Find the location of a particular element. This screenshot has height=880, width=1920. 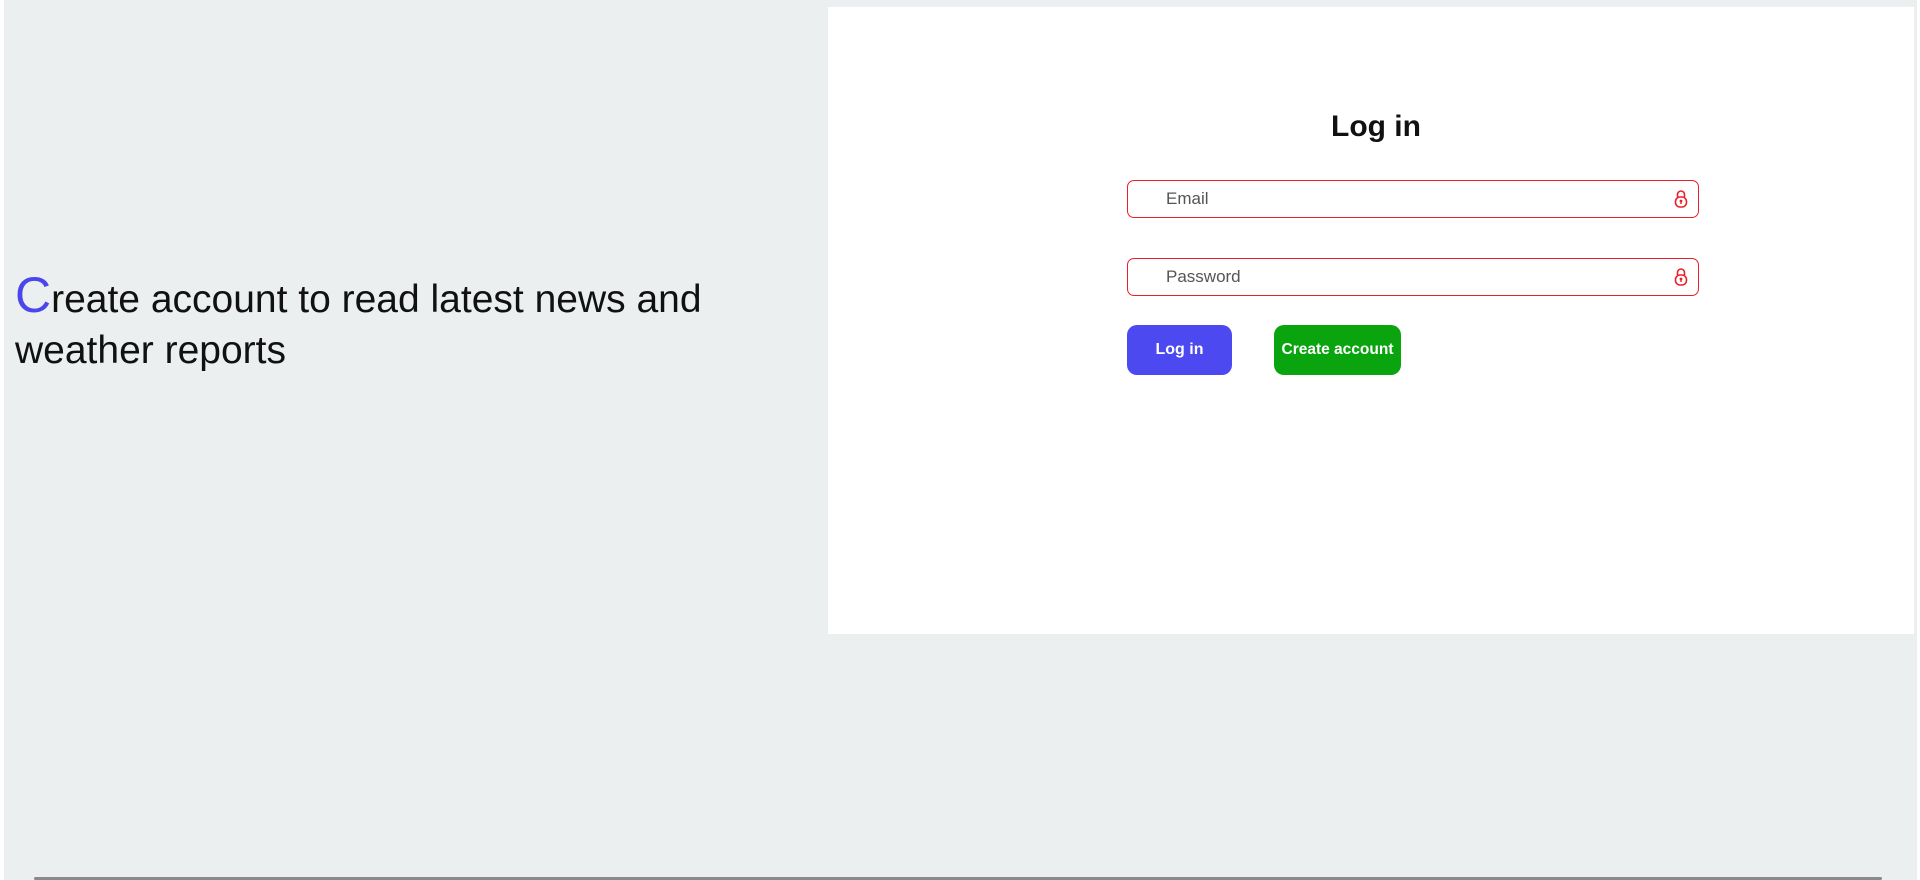

tagline-first-letter: C is located at coordinates (33, 295).